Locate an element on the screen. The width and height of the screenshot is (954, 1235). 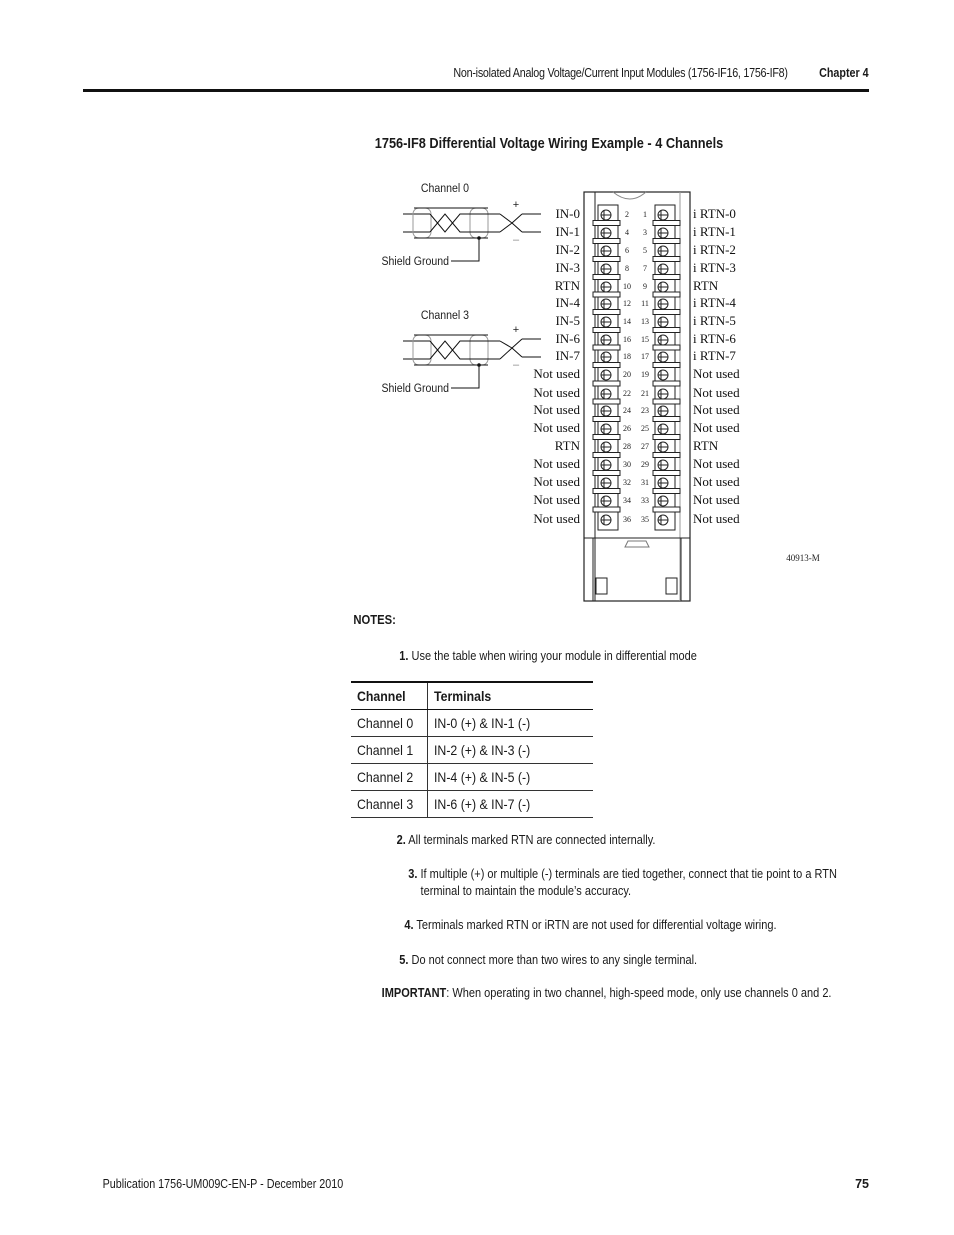
terminal-label-right: i RTN-0 is located at coordinates (714, 213).